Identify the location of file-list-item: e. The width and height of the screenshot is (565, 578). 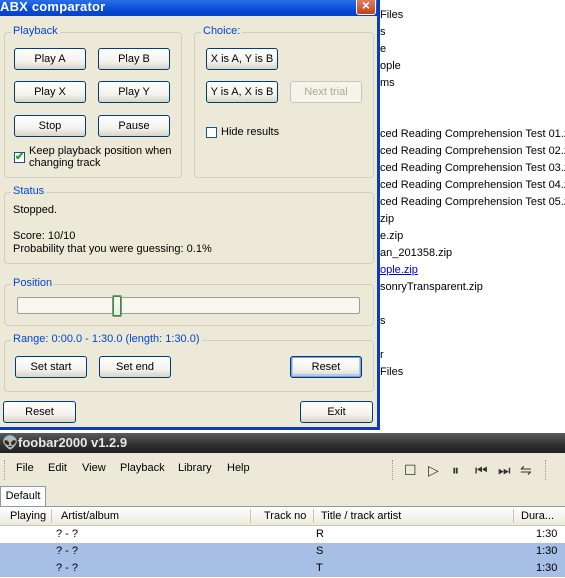
(383, 49).